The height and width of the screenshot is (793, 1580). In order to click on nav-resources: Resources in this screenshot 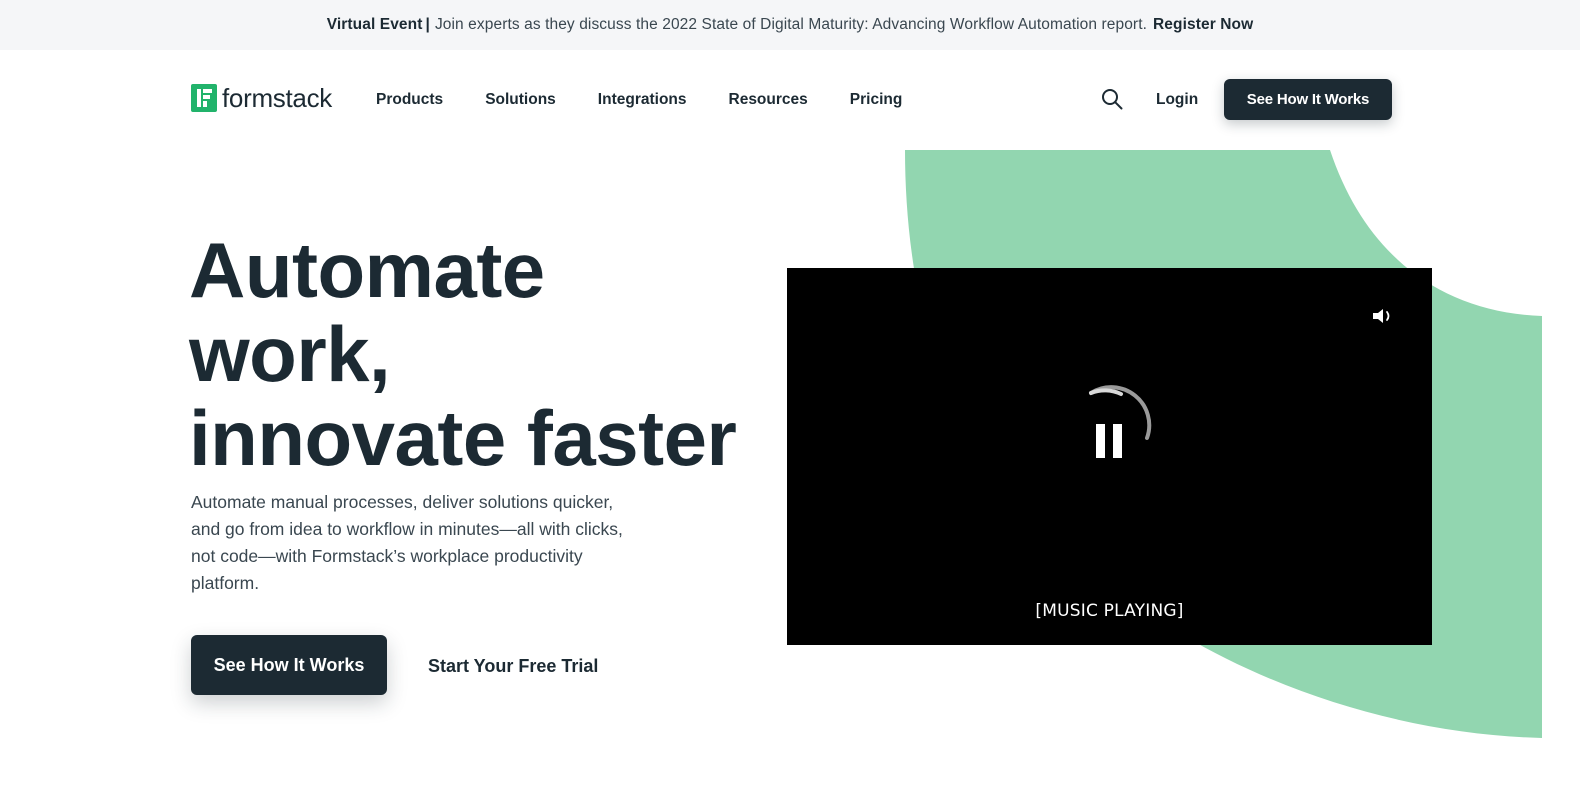, I will do `click(768, 100)`.